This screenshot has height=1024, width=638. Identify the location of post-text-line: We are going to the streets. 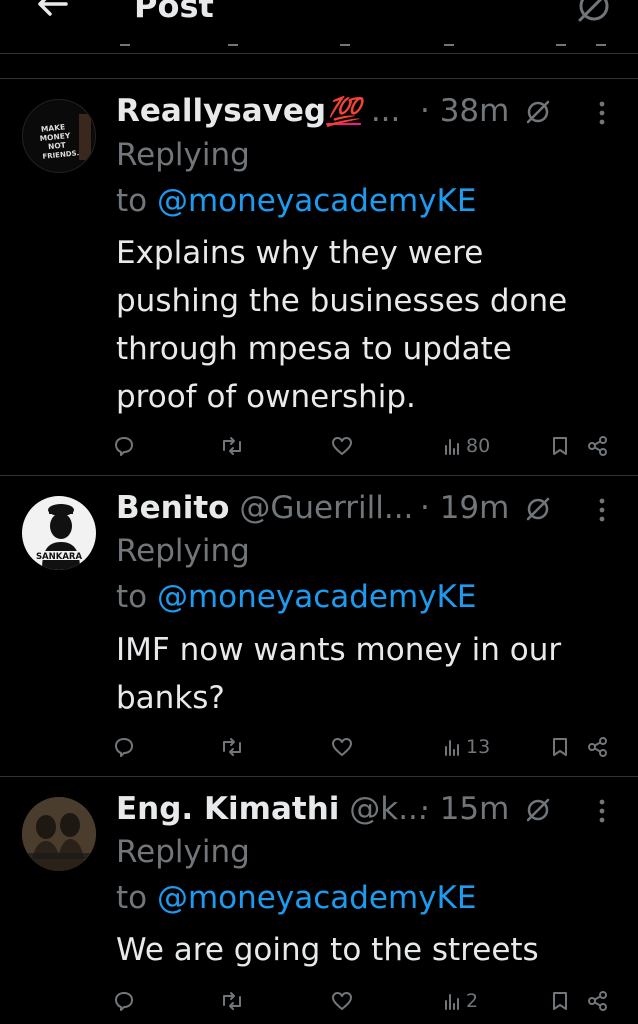
(327, 950).